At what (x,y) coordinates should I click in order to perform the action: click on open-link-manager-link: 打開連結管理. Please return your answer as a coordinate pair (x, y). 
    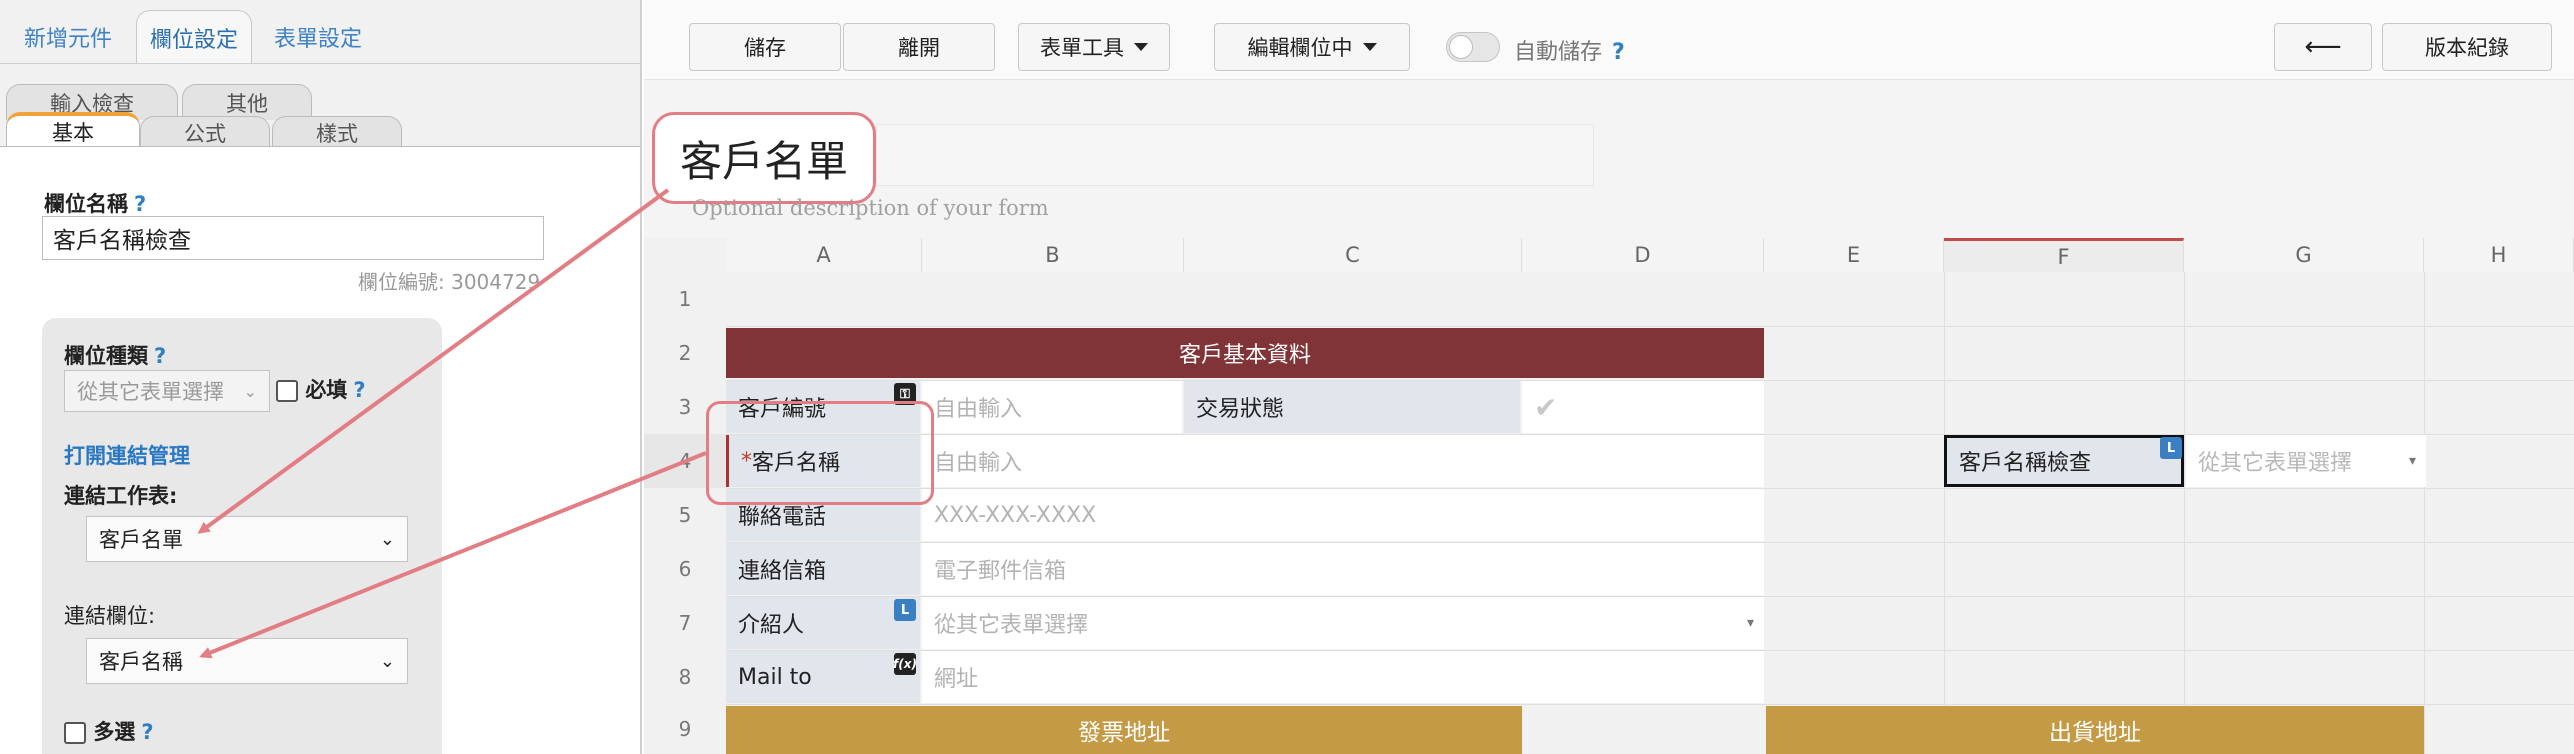
    Looking at the image, I should click on (127, 455).